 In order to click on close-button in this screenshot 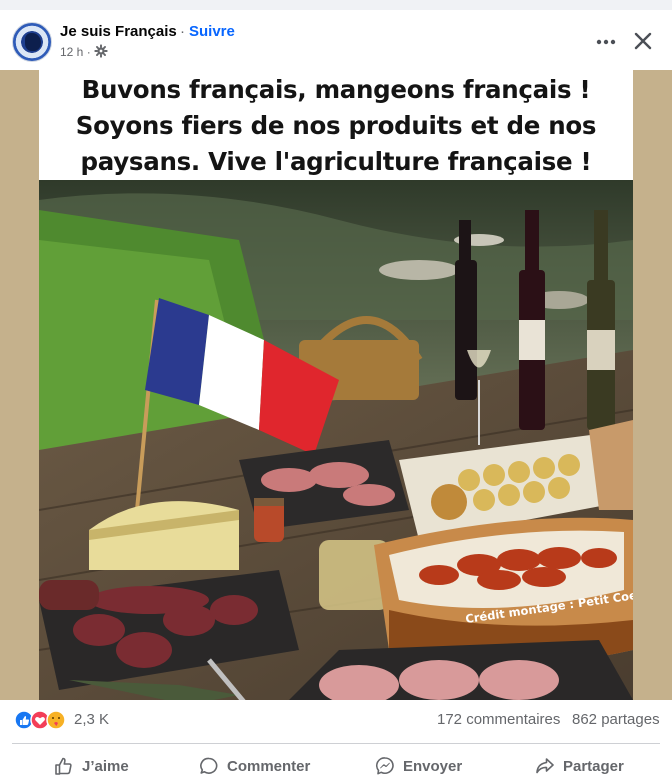, I will do `click(643, 41)`.